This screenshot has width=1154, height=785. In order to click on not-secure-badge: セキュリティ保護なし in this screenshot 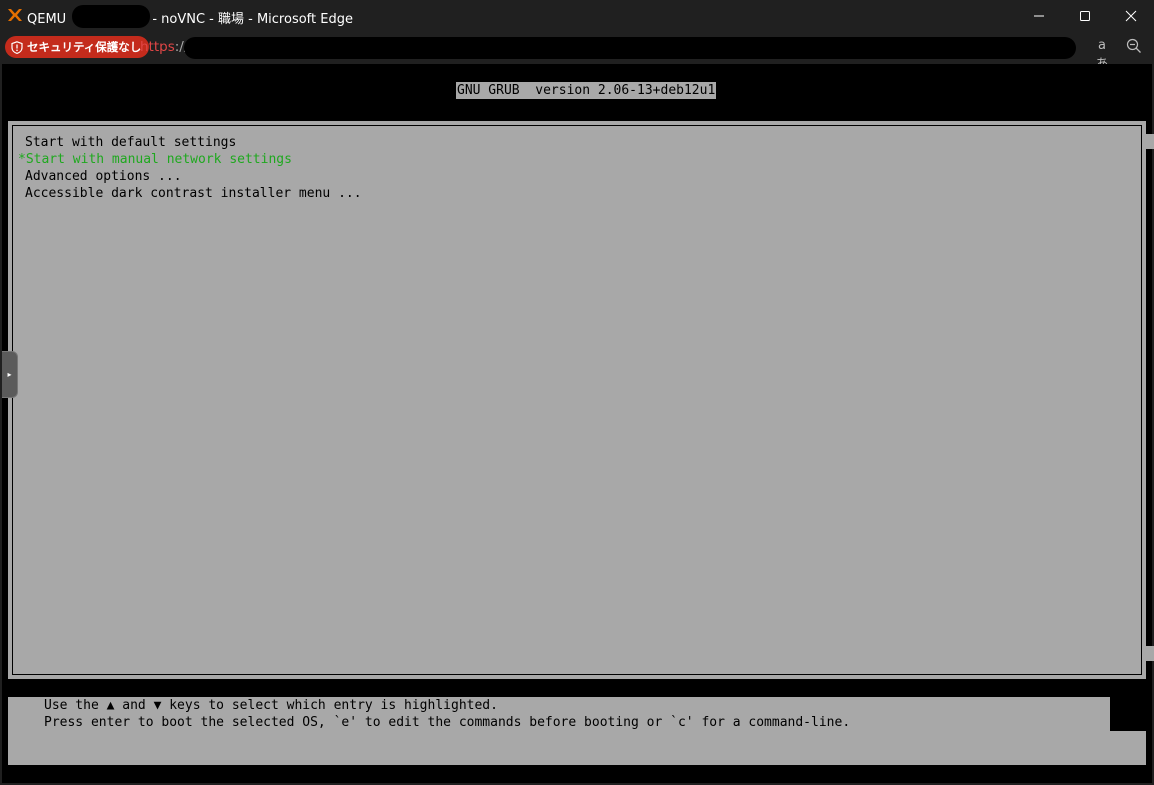, I will do `click(77, 47)`.